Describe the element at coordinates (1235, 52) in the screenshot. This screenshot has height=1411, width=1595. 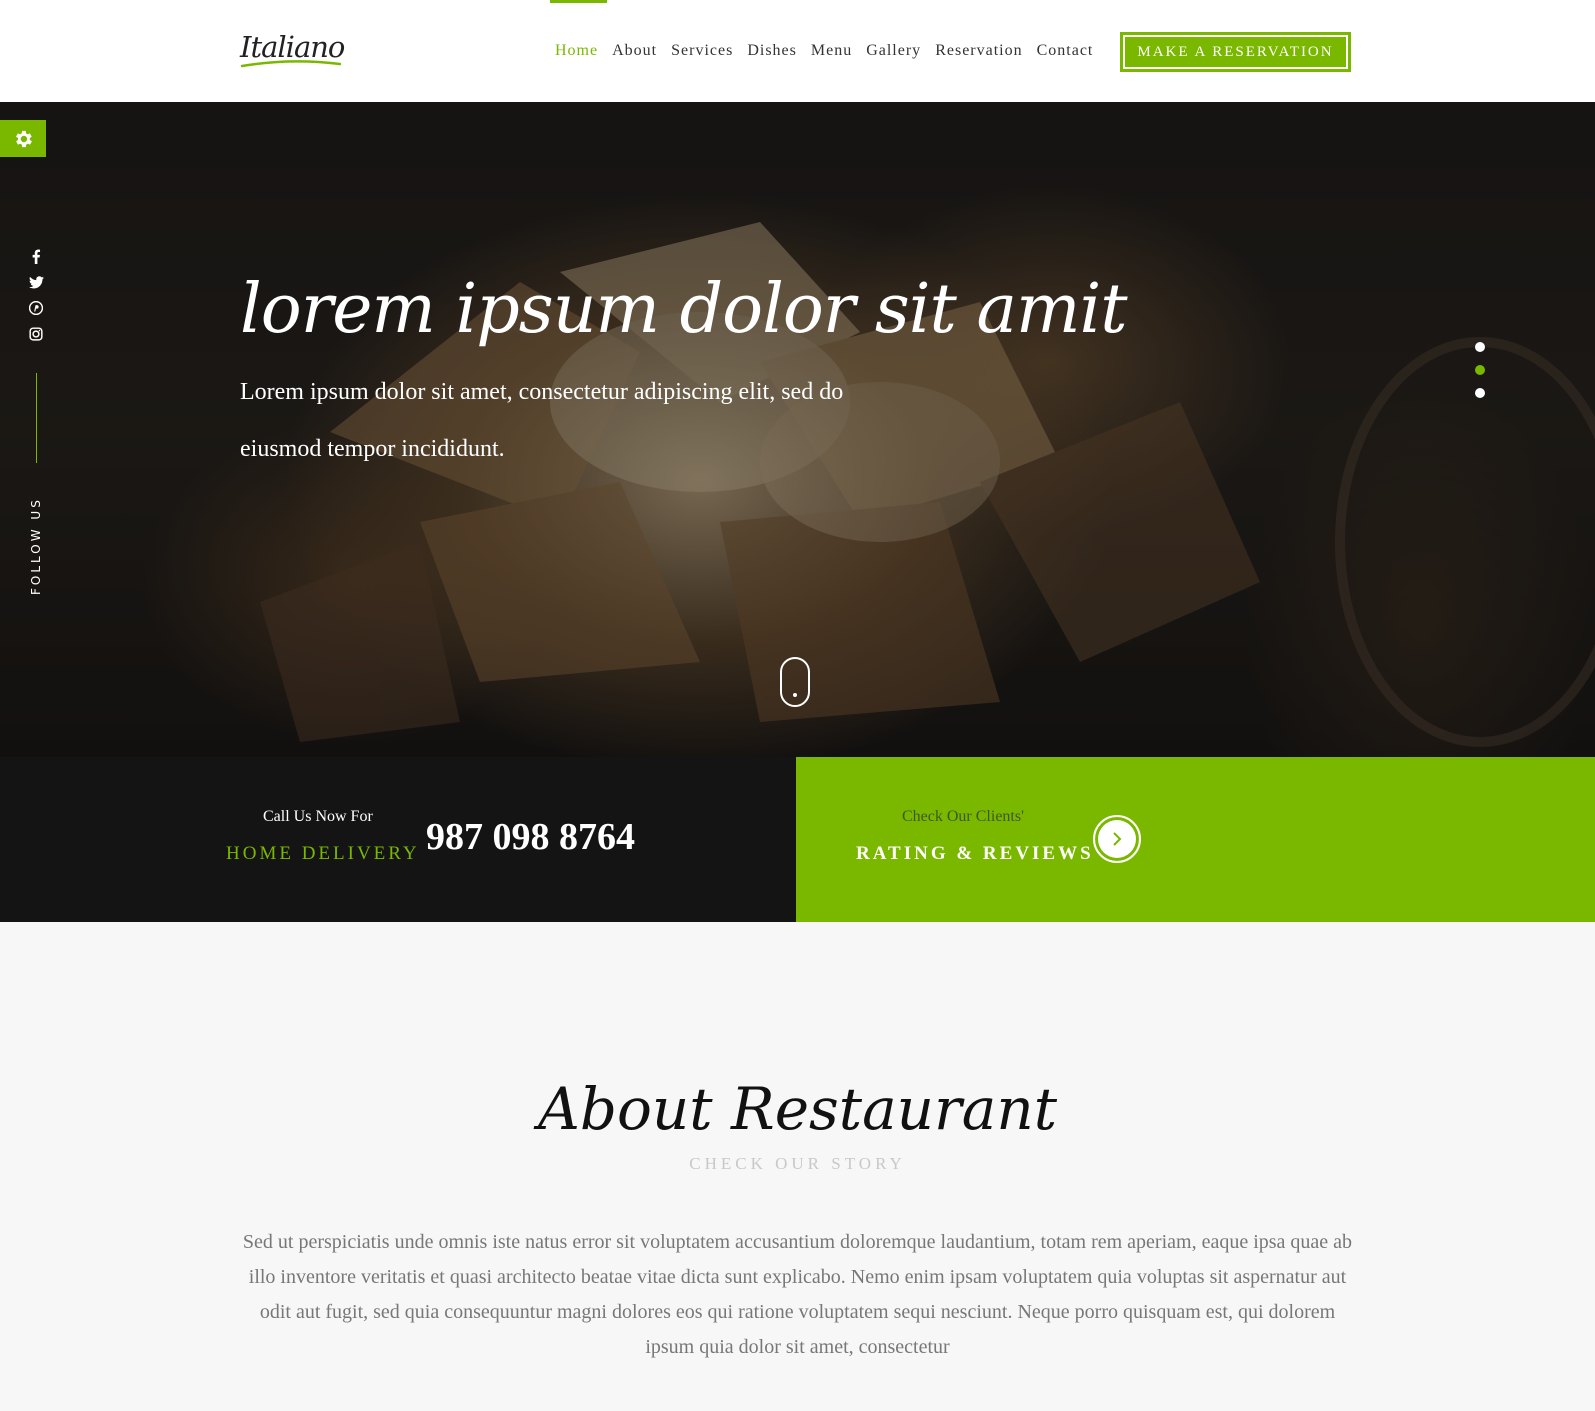
I see `make-reservation-button: MAKE A RESERVATION` at that location.